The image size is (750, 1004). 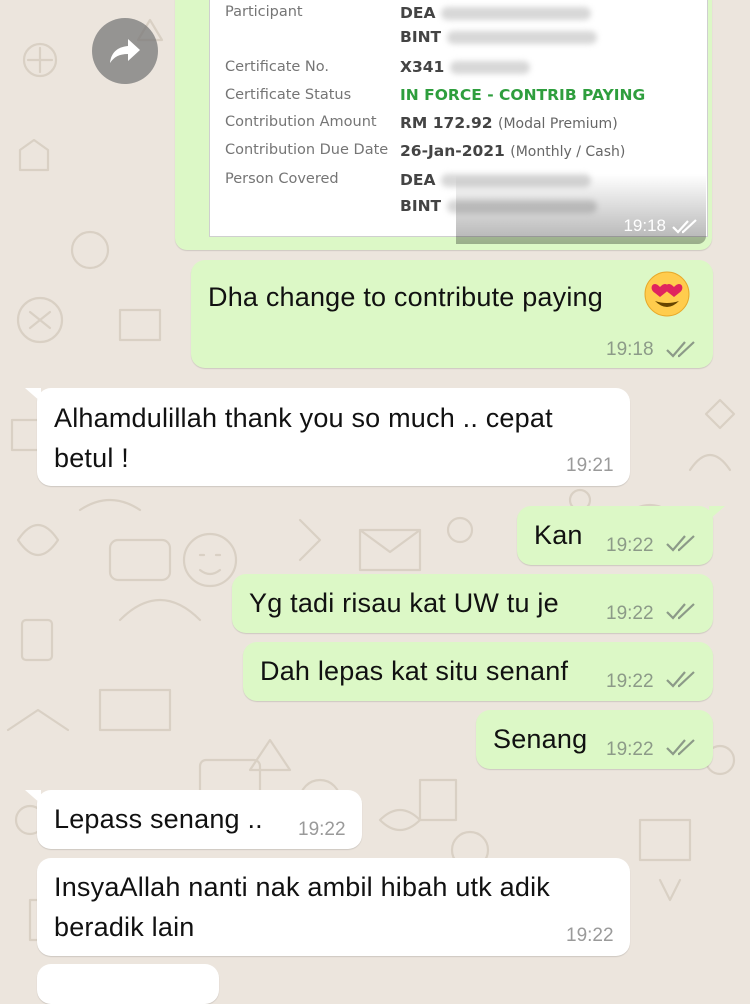 What do you see at coordinates (499, 37) in the screenshot?
I see `participant-value-line2: BINT` at bounding box center [499, 37].